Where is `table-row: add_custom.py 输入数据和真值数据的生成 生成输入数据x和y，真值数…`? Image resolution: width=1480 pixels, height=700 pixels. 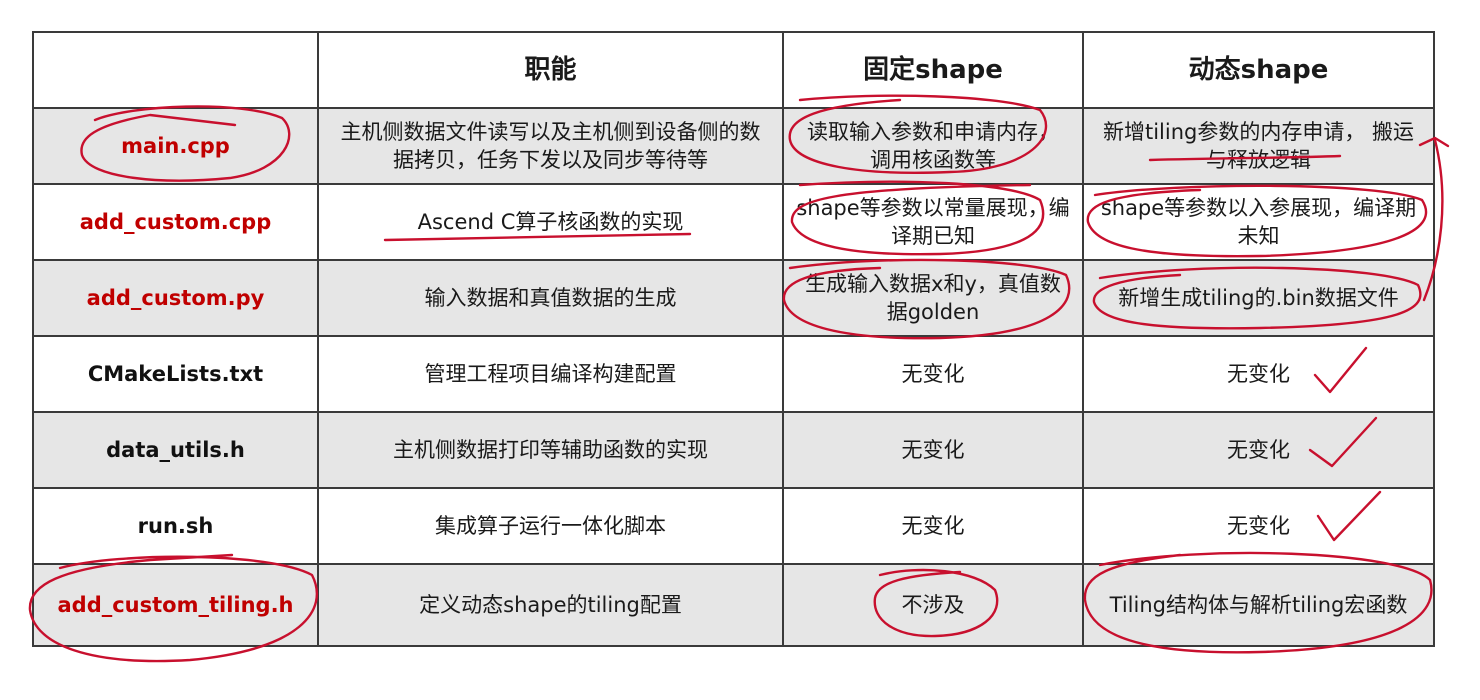
table-row: add_custom.py 输入数据和真值数据的生成 生成输入数据x和y，真值数… is located at coordinates (733, 298).